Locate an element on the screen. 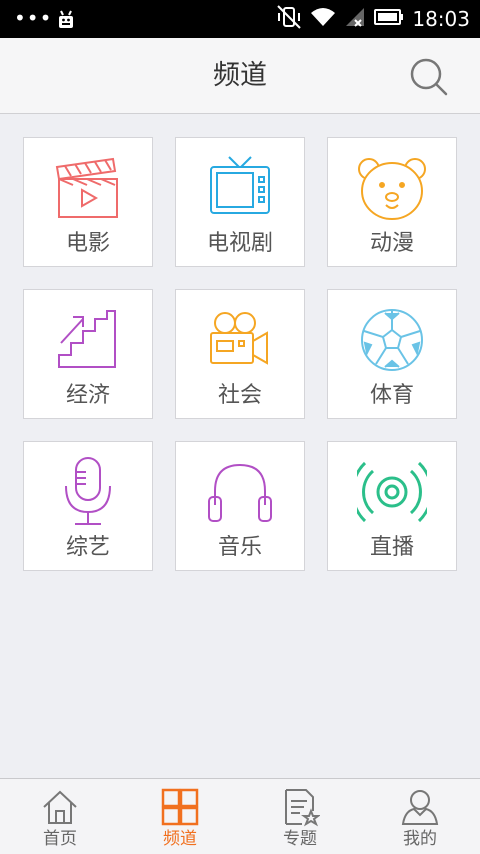  channel-label: 体育 is located at coordinates (391, 395).